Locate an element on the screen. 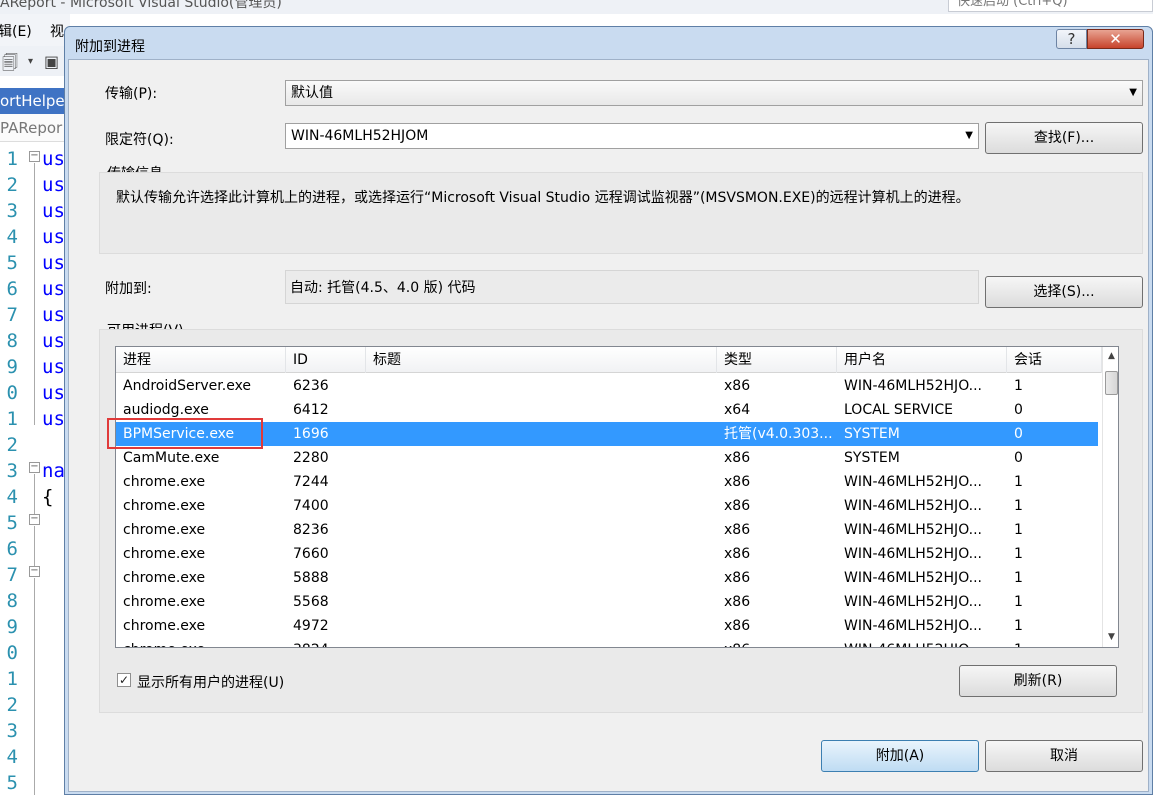 This screenshot has height=795, width=1153. table-row: chrome.exe 7400 x86 WIN-46MLH52HJO... 1 is located at coordinates (607, 506).